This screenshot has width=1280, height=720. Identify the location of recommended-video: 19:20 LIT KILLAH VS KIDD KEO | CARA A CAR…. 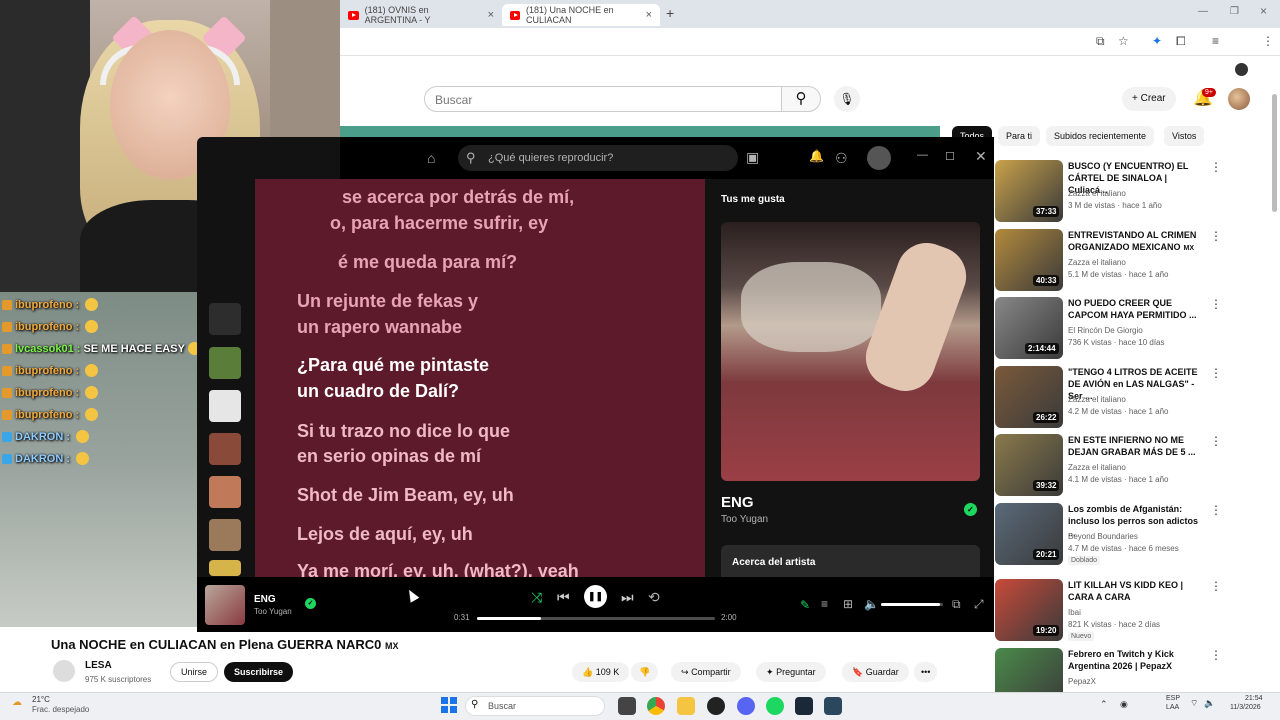
(1135, 610).